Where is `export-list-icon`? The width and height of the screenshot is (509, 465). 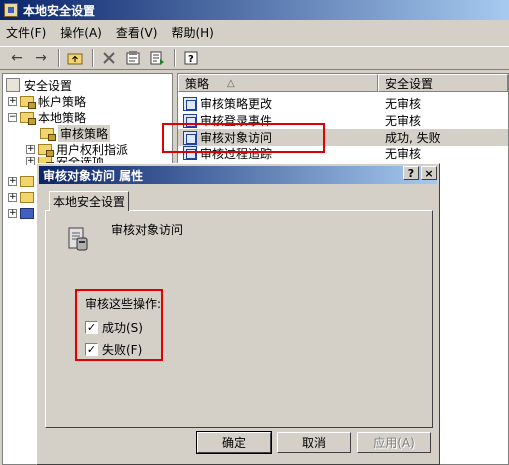
export-list-icon is located at coordinates (157, 58).